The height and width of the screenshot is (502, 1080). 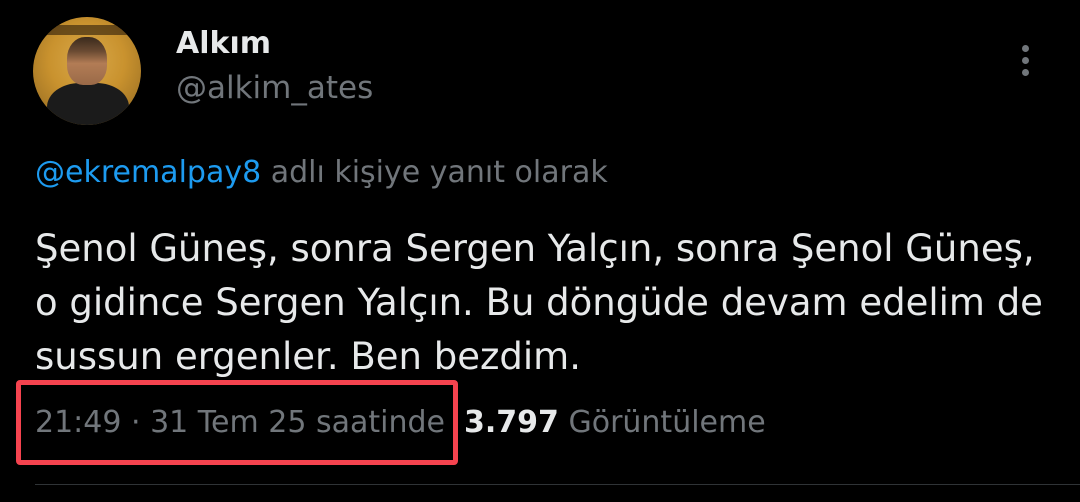 I want to click on avatar-head-shape, so click(x=87, y=61).